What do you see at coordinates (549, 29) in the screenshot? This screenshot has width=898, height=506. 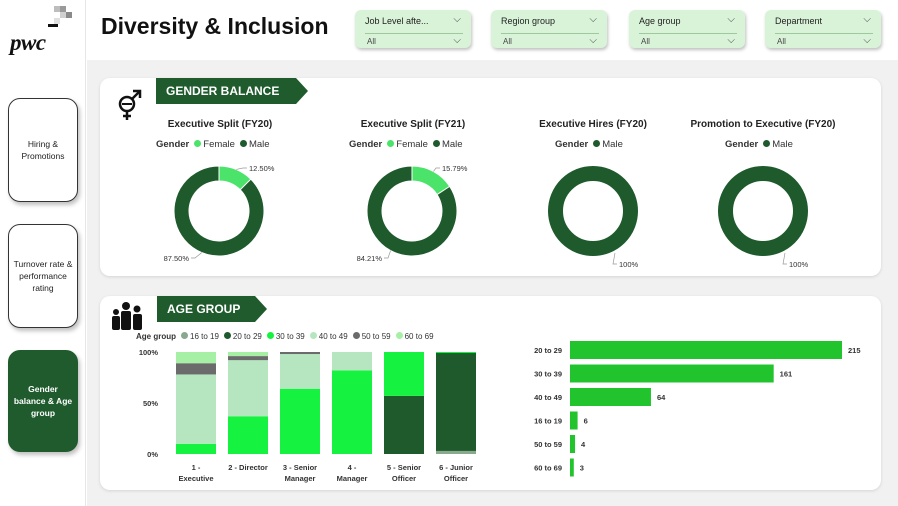 I see `filter-region-group: Region group ⌵ All ⌵` at bounding box center [549, 29].